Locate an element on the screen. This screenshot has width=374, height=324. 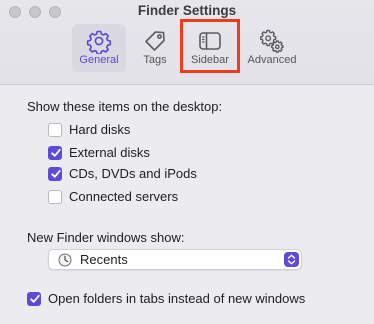
desktop-items-heading: Show these items on the desktop: is located at coordinates (125, 106).